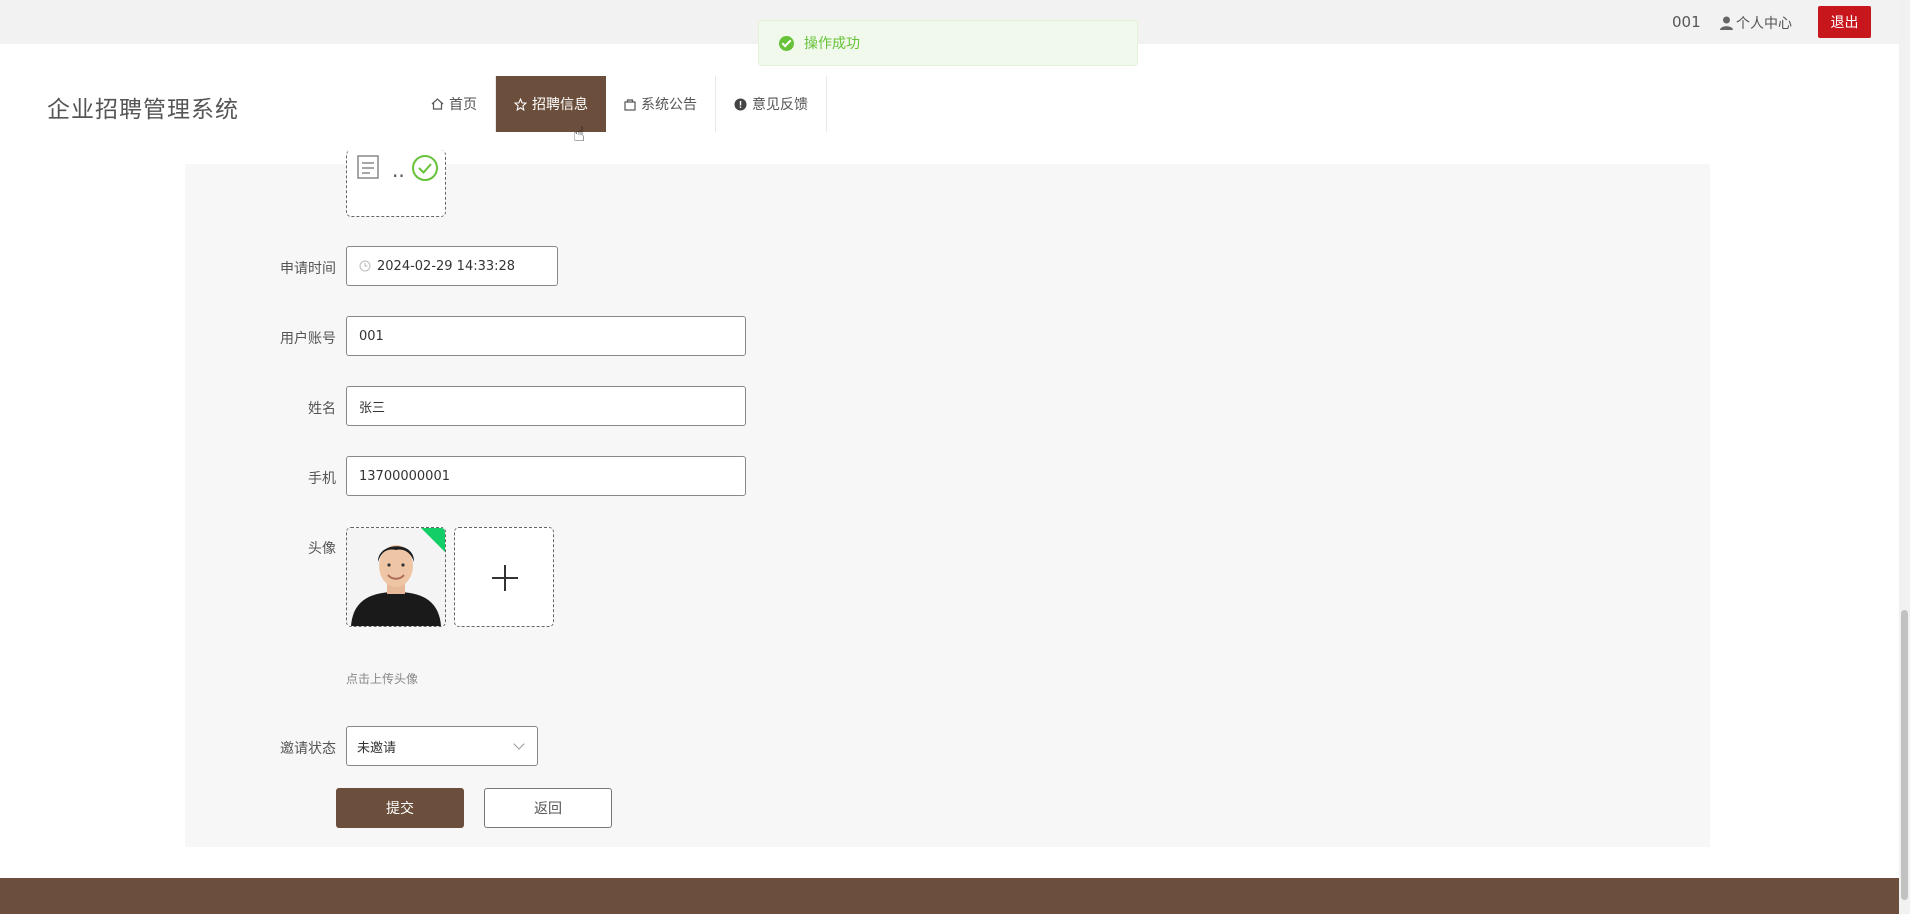 The height and width of the screenshot is (914, 1910). I want to click on nav-label-notice: 系统公告, so click(669, 105).